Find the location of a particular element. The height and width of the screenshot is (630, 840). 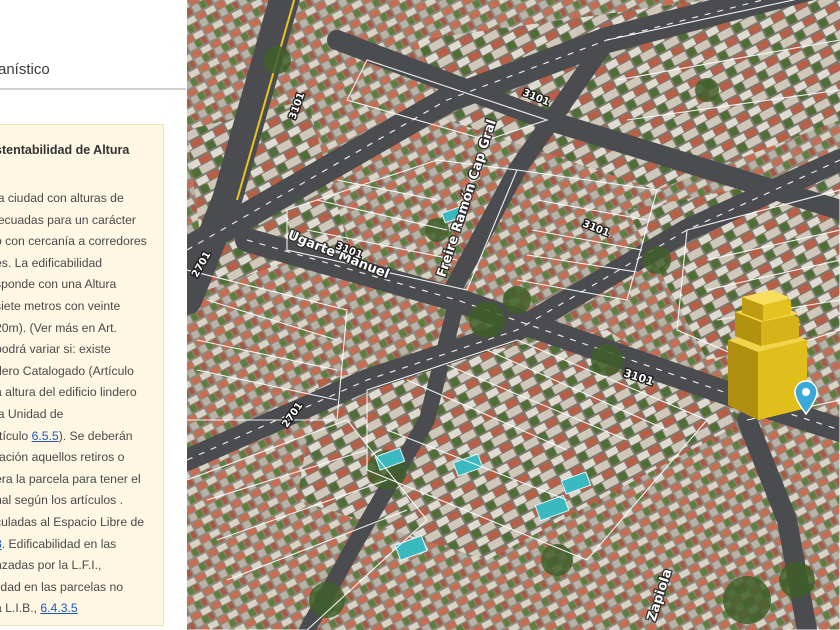

card-text-line: 3. Edificabilidad en las is located at coordinates (58, 544).